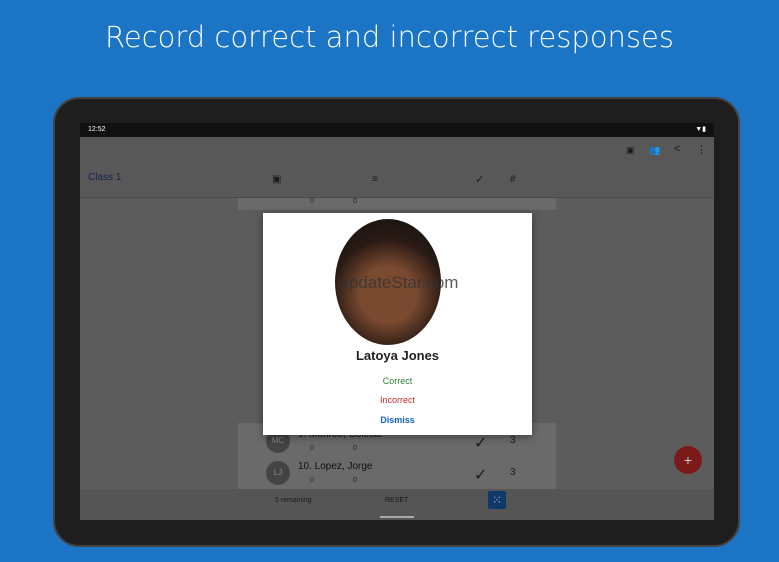 This screenshot has width=779, height=562. What do you see at coordinates (276, 179) in the screenshot?
I see `image-icon: ▣` at bounding box center [276, 179].